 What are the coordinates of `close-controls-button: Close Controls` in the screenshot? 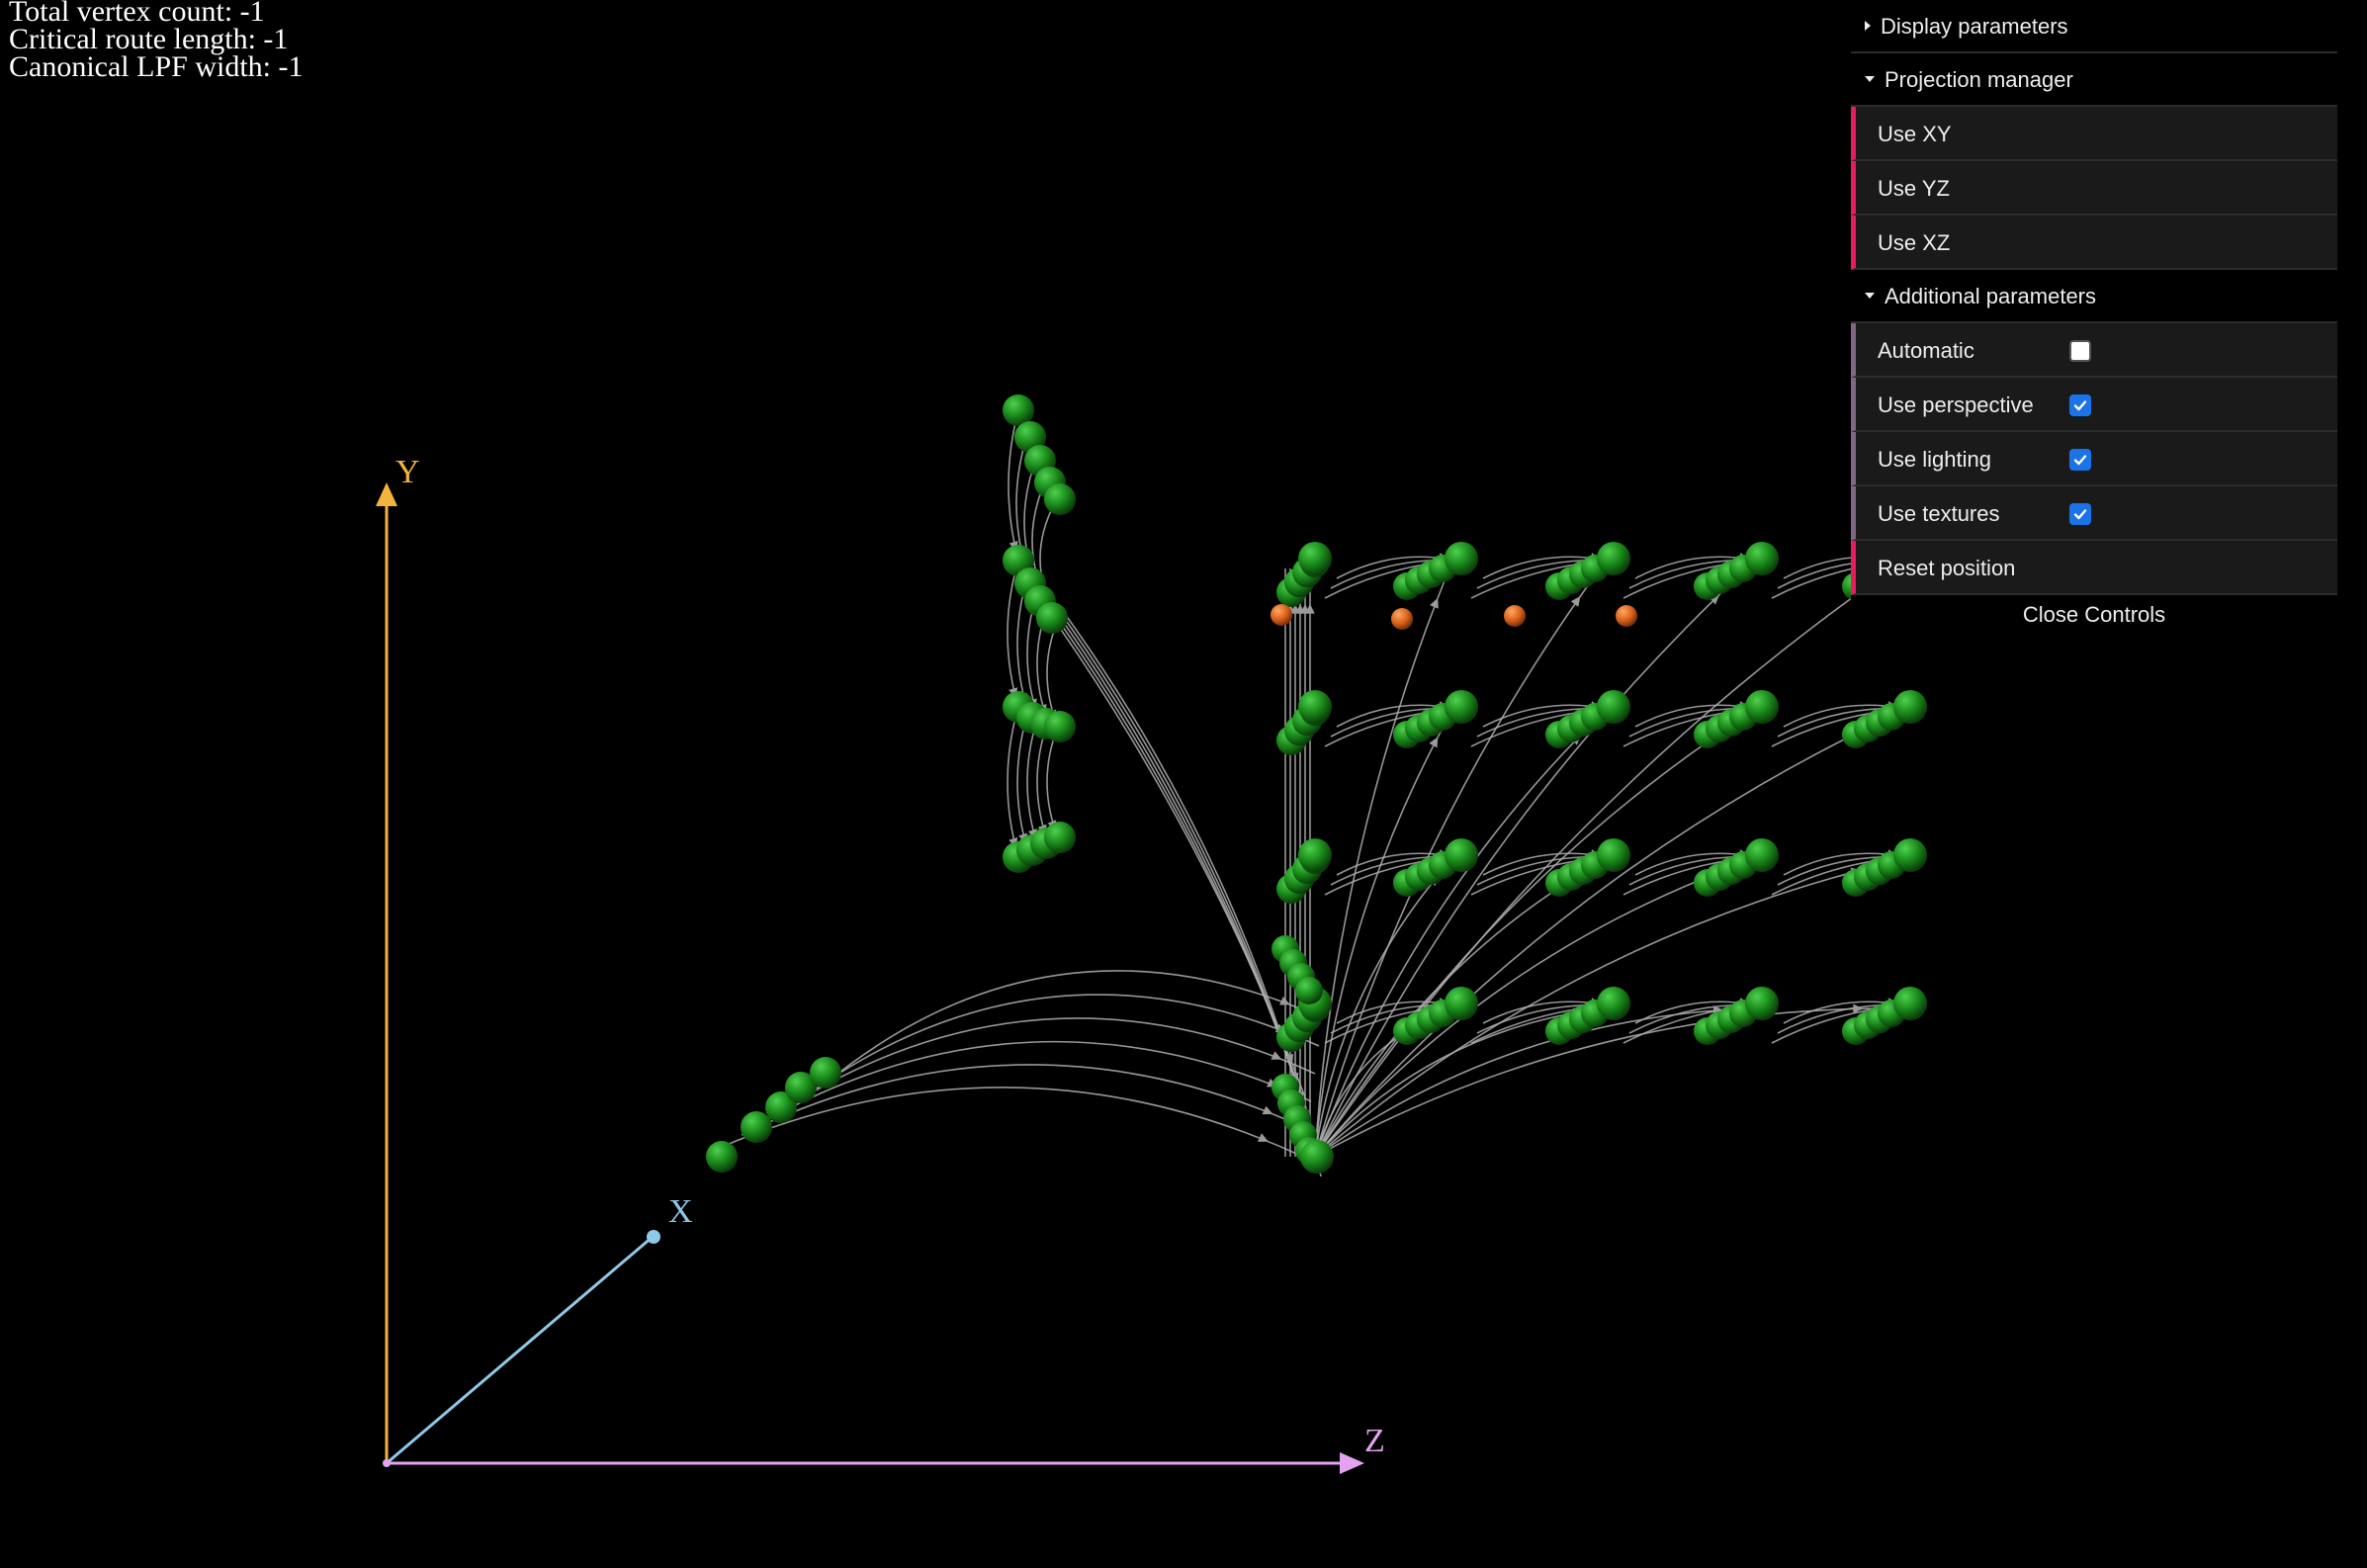 It's located at (2094, 615).